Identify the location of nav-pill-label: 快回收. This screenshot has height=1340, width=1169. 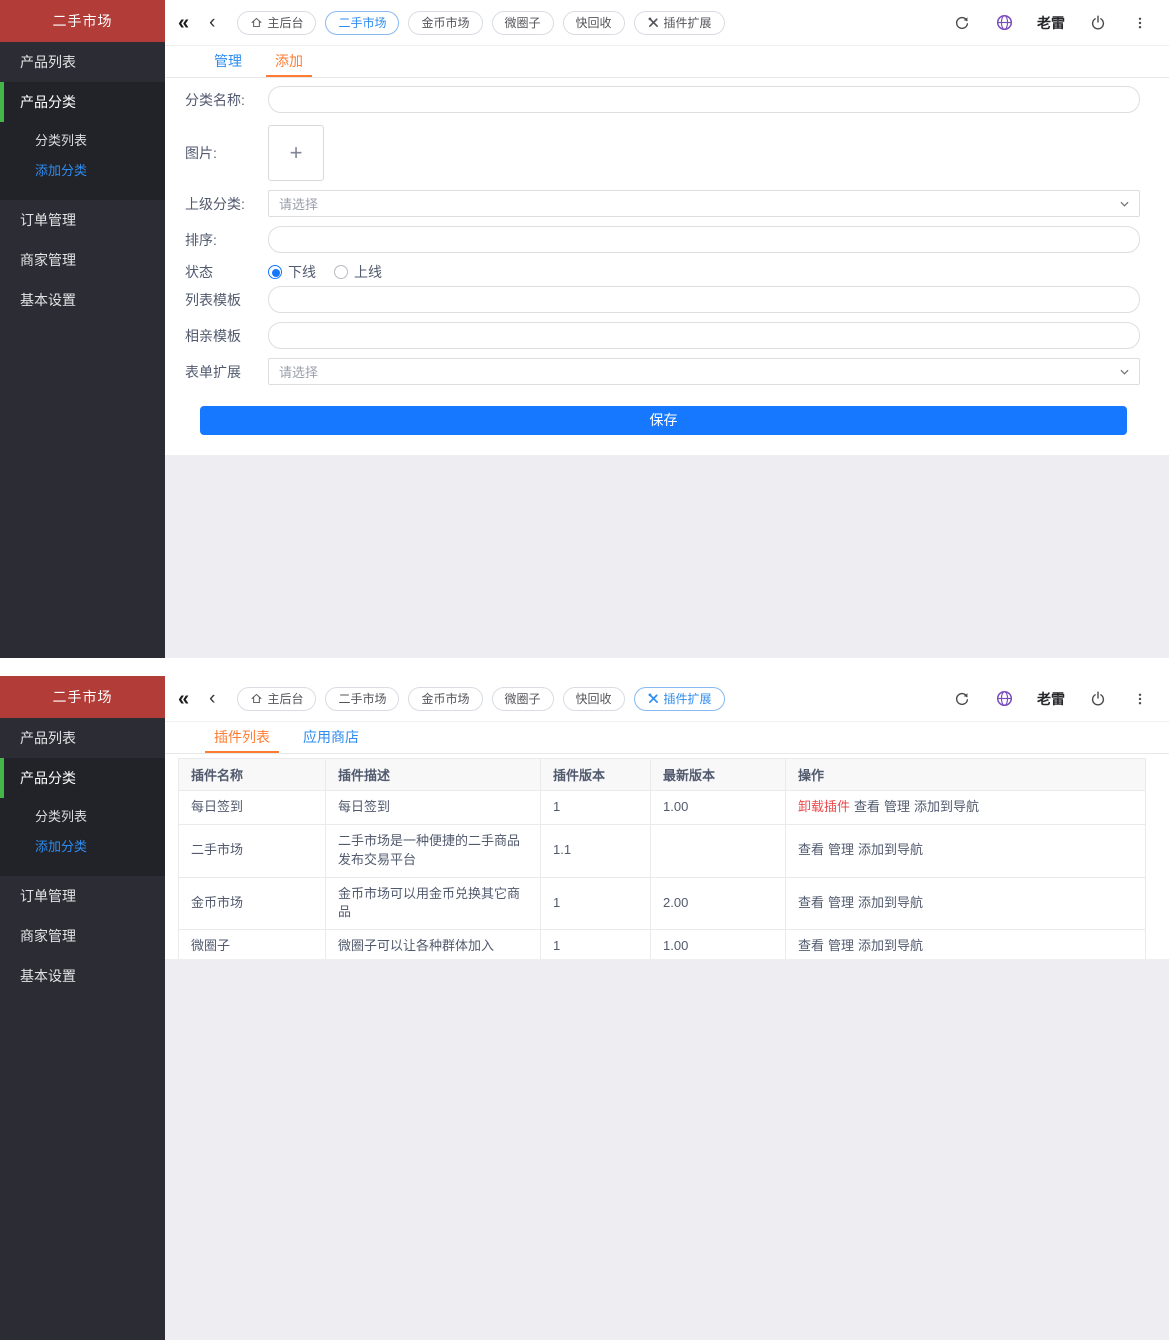
(593, 699).